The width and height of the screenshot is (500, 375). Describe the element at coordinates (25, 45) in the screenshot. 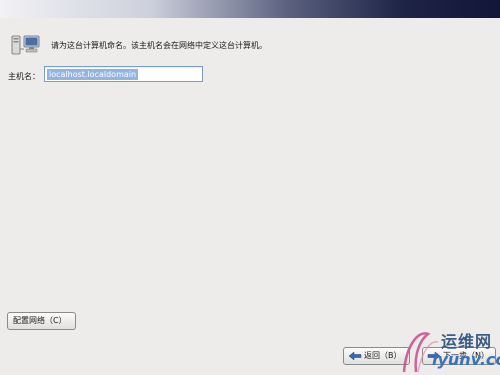

I see `network-computer-icon` at that location.